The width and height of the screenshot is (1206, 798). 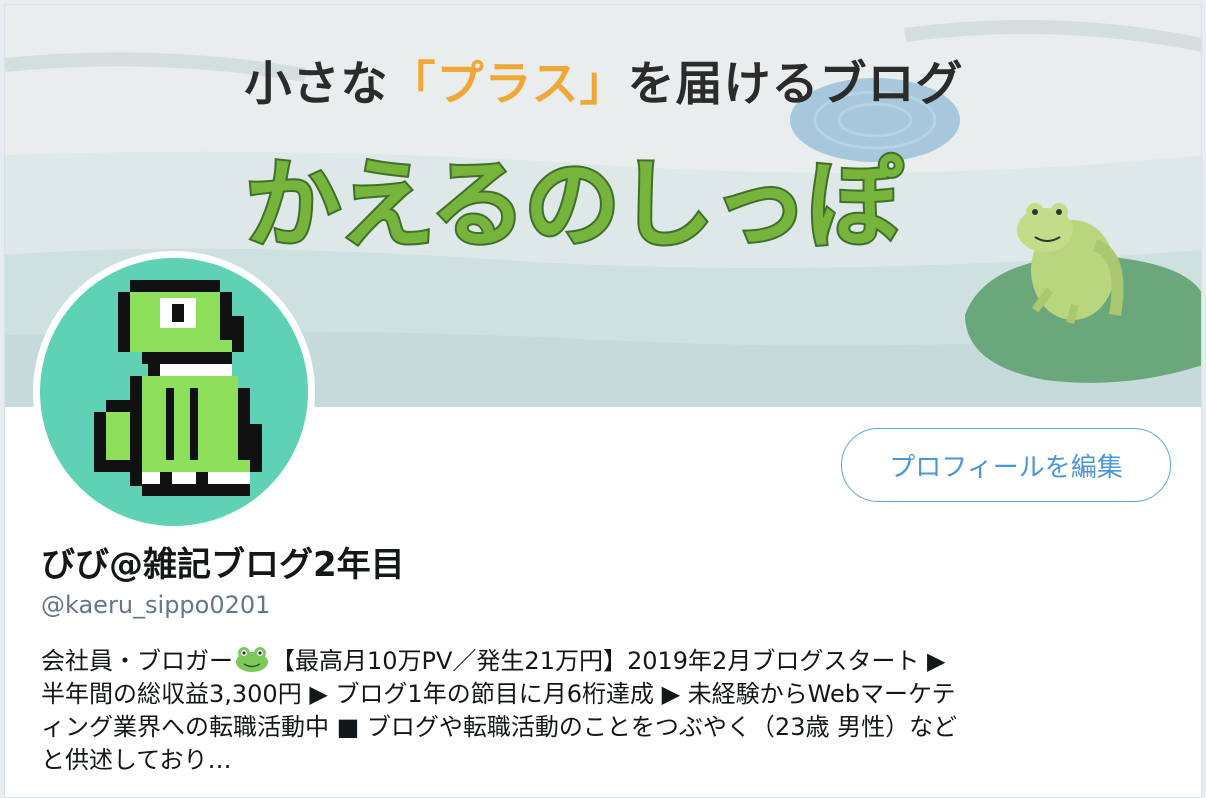 I want to click on bio-text: 【最高月10万PV／発生21万円】2019年2月ブログスタート ▶, so click(x=608, y=661).